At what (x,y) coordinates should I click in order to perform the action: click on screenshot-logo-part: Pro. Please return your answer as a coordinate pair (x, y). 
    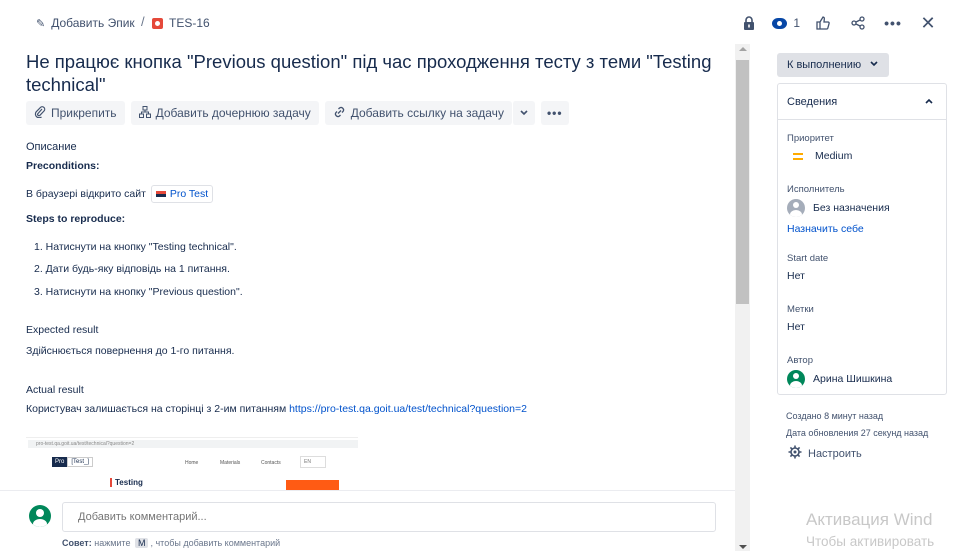
    Looking at the image, I should click on (60, 462).